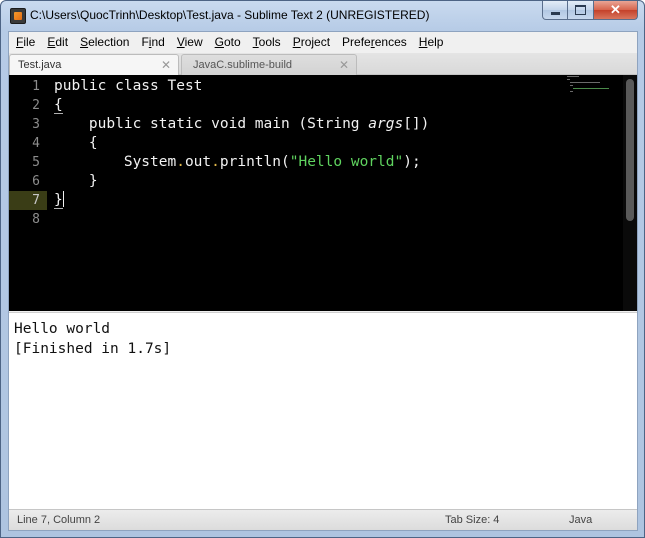  Describe the element at coordinates (228, 42) in the screenshot. I see `menu-goto: Goto` at that location.